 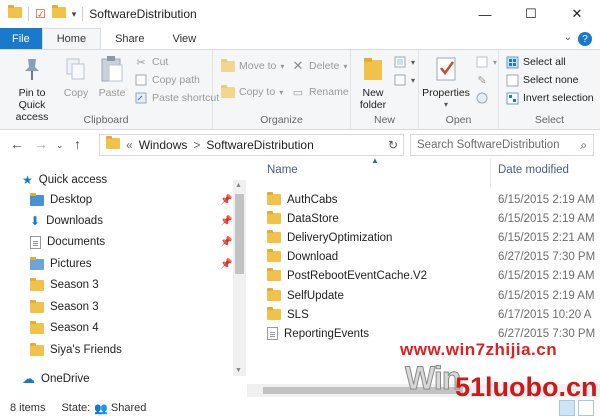 I want to click on quick-access-toolbar: ☑ ▾, so click(x=42, y=13).